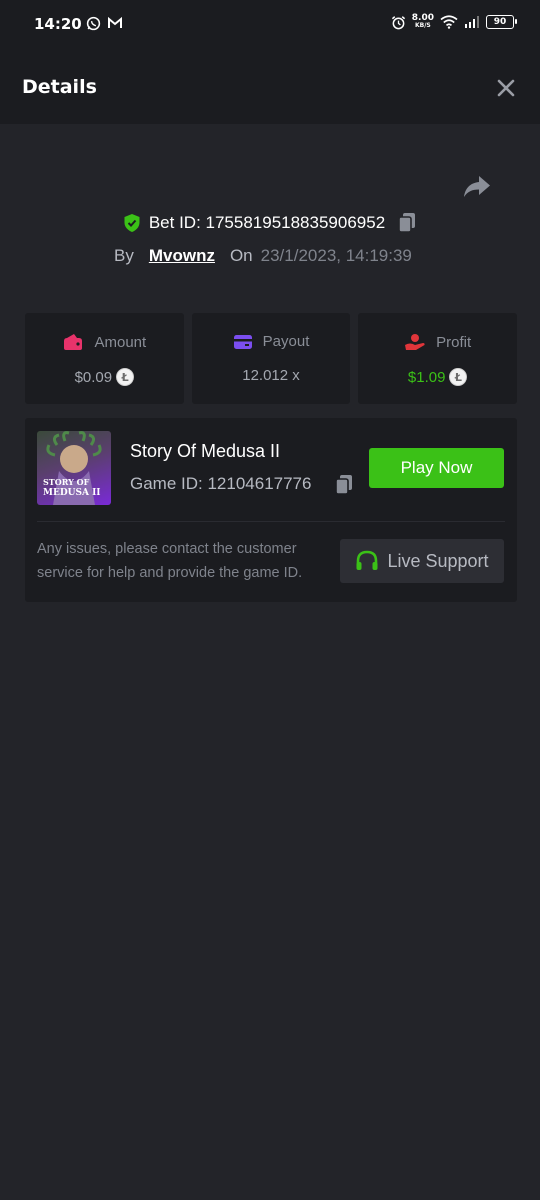  I want to click on wallet-icon, so click(73, 342).